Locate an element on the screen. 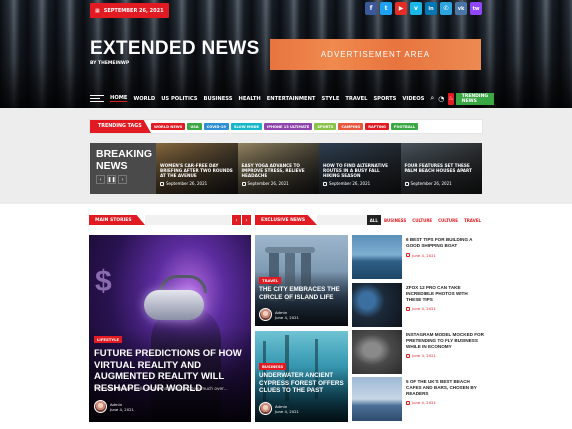  nav-business: BUSINESS is located at coordinates (218, 99).